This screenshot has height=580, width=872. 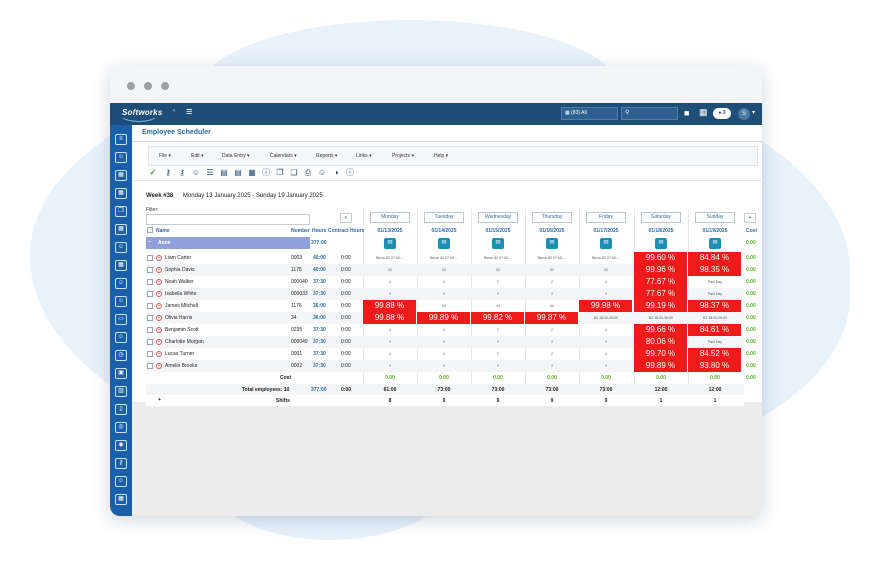 What do you see at coordinates (715, 330) in the screenshot?
I see `utilization-cell: 84.61 %` at bounding box center [715, 330].